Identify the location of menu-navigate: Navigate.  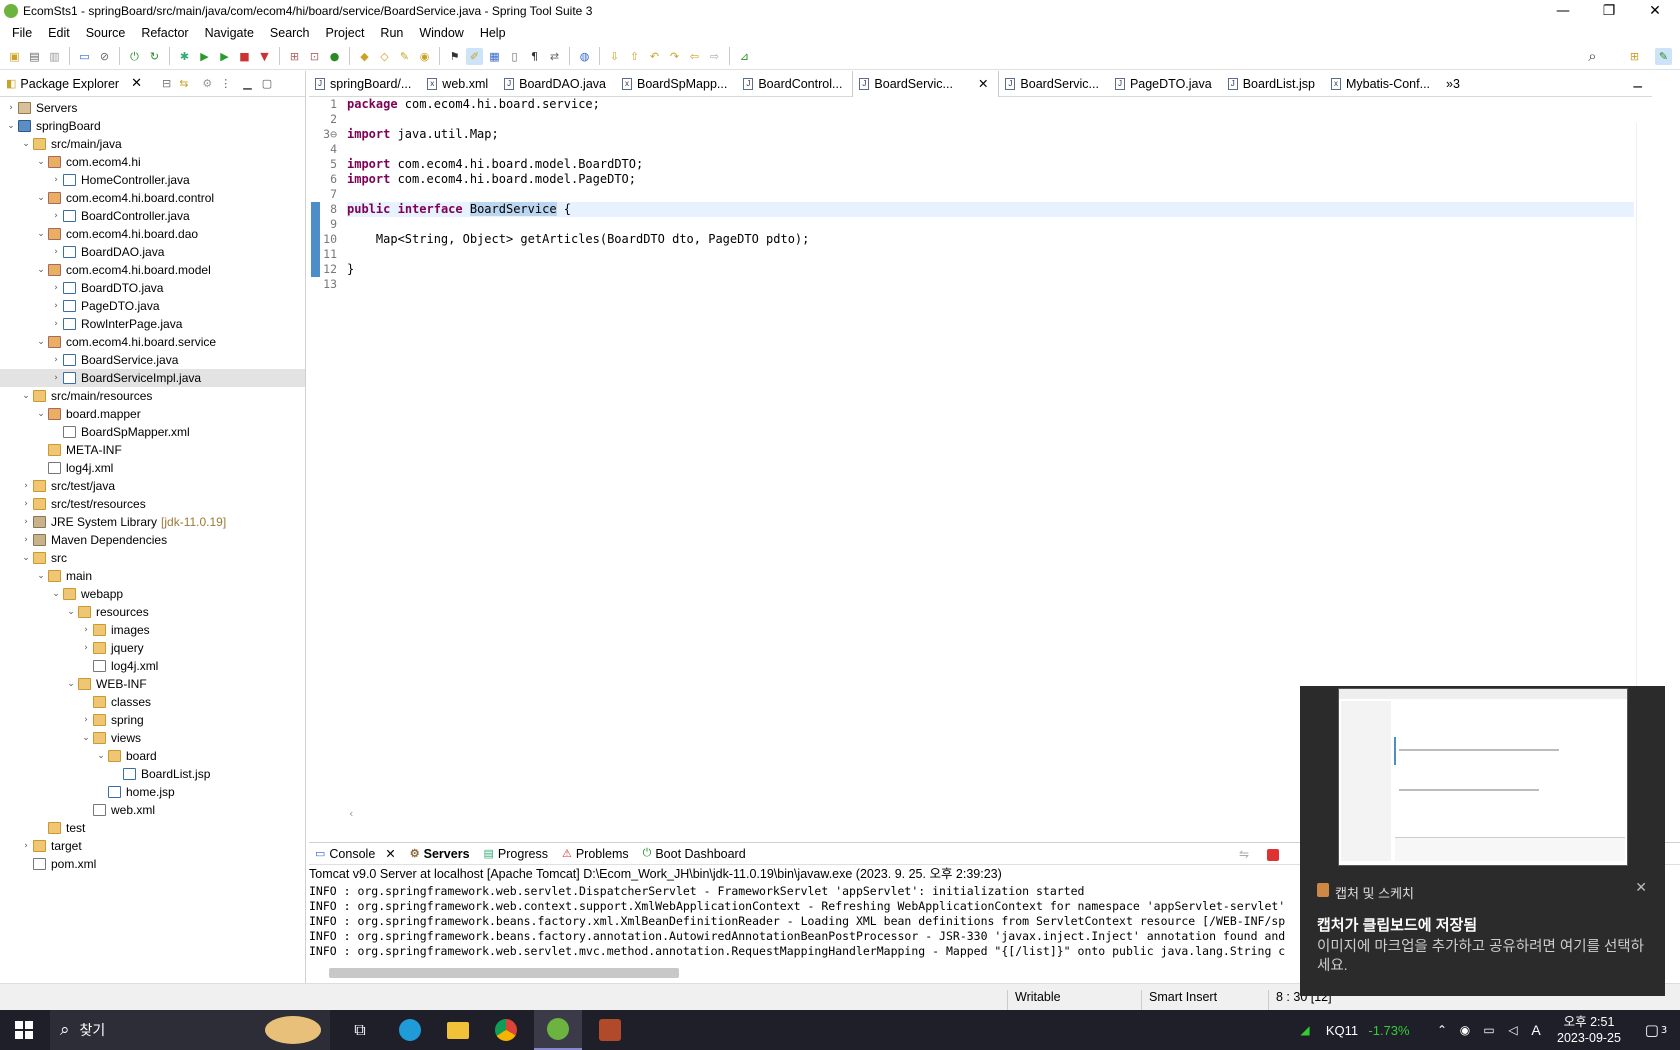
(229, 33).